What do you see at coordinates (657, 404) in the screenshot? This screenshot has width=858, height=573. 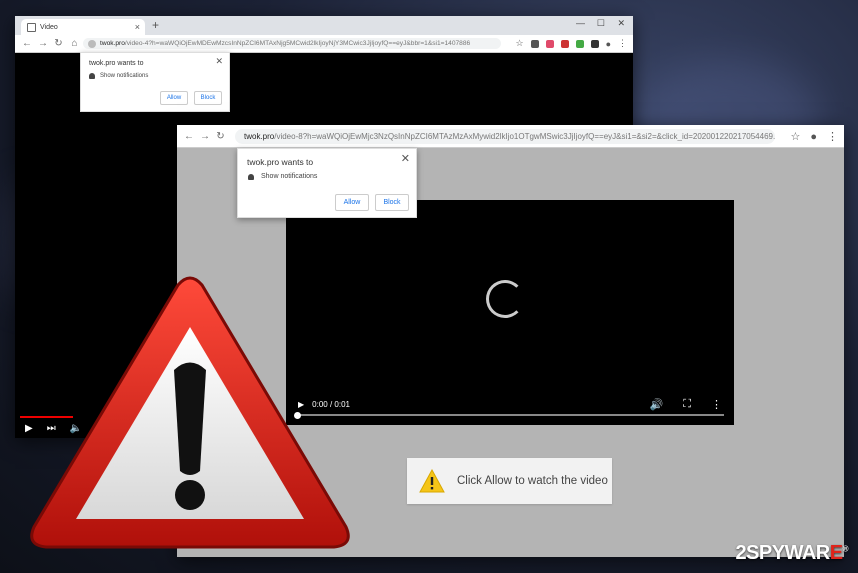 I see `volume-icon: 🔊` at bounding box center [657, 404].